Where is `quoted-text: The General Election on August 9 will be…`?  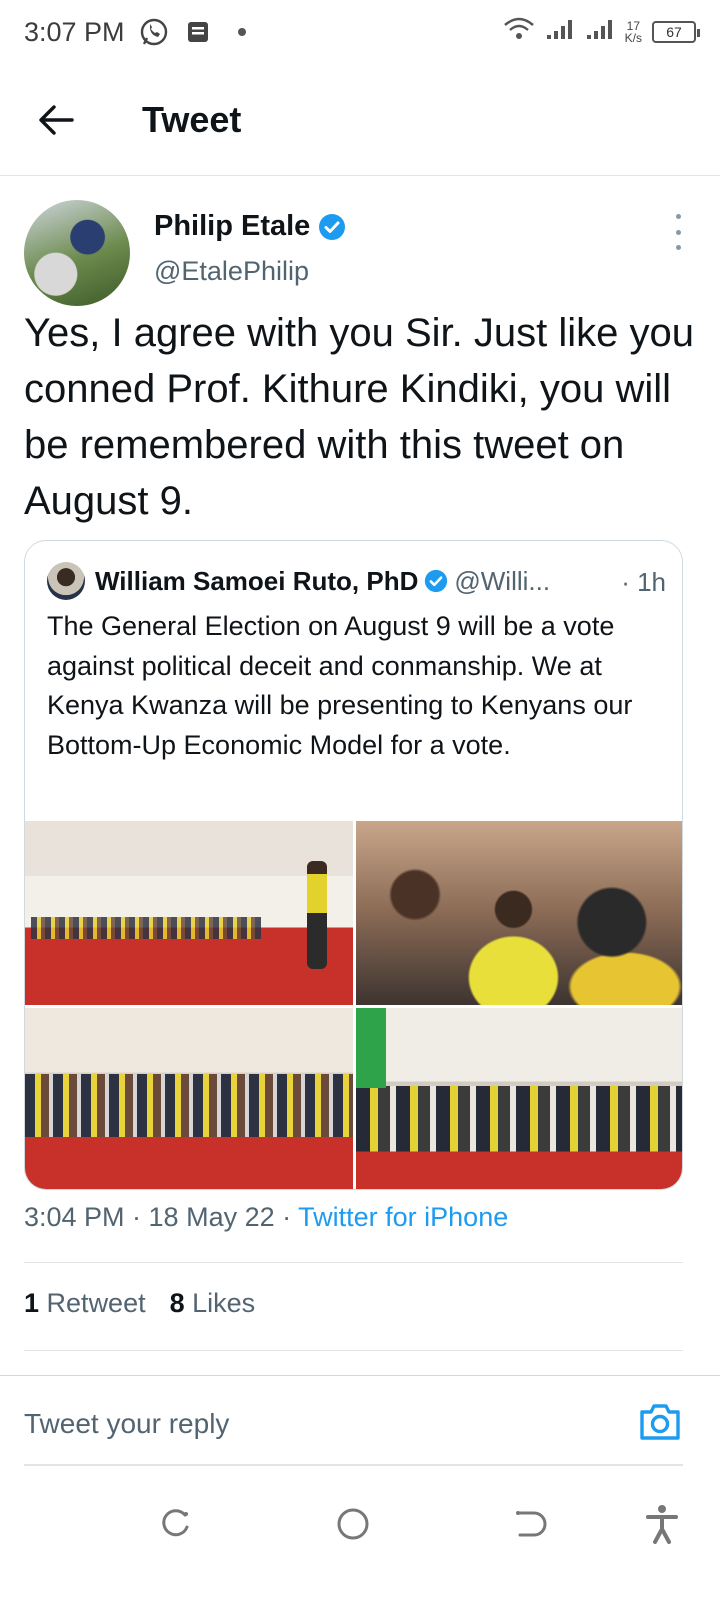 quoted-text: The General Election on August 9 will be… is located at coordinates (340, 685).